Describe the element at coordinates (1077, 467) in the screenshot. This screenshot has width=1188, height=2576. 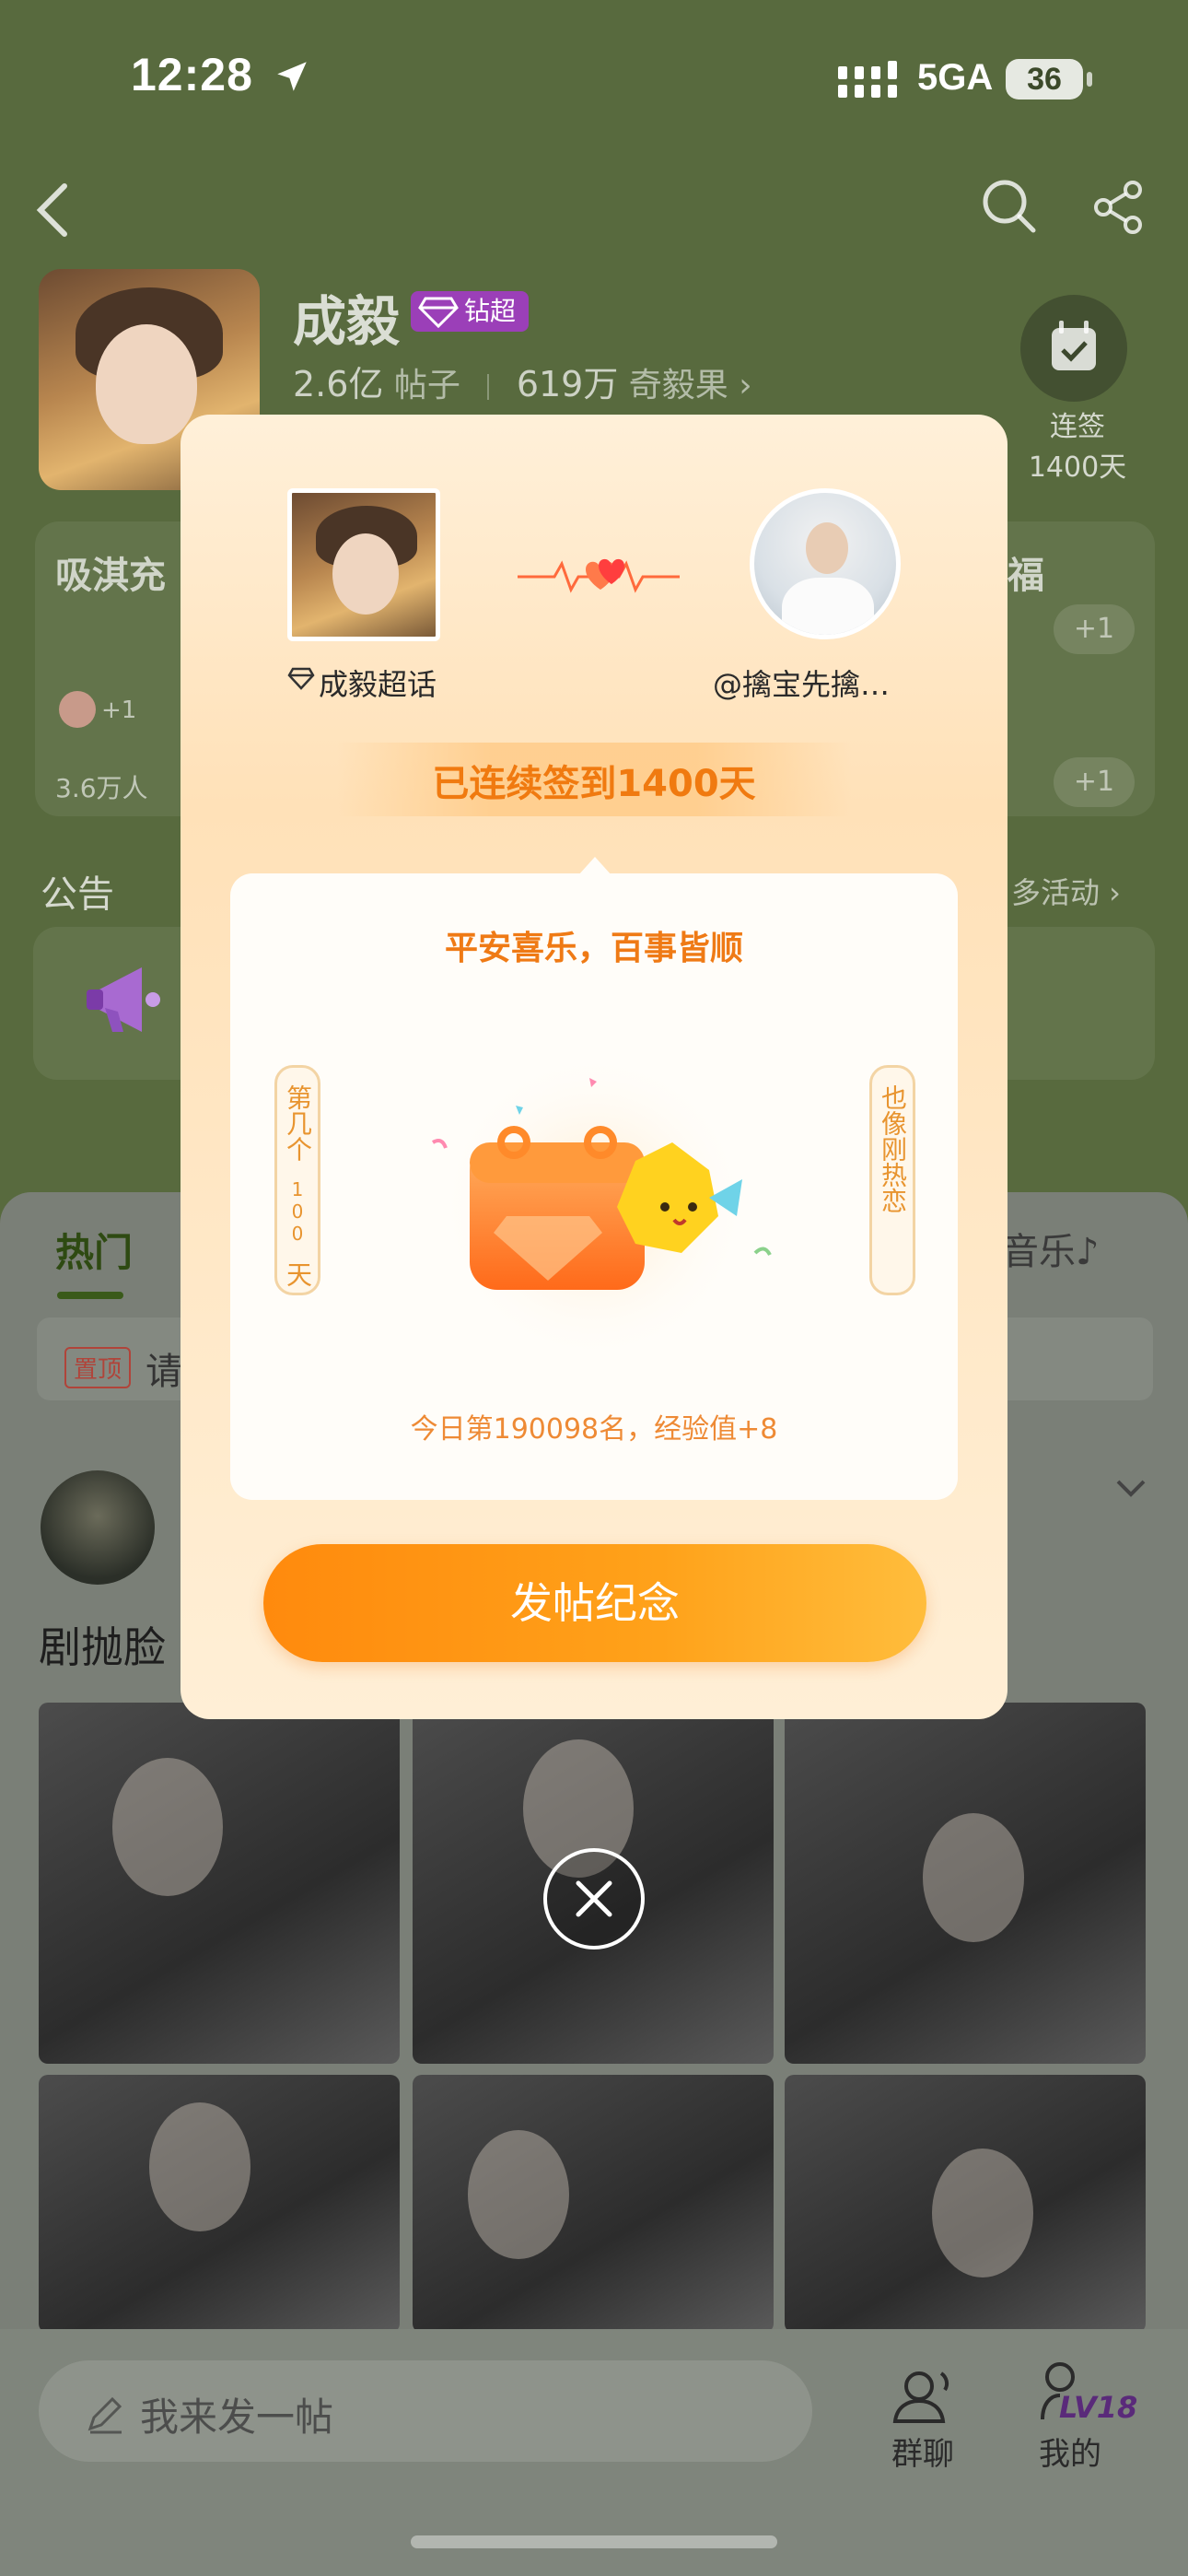
I see `checkin-label-days: 1400天` at that location.